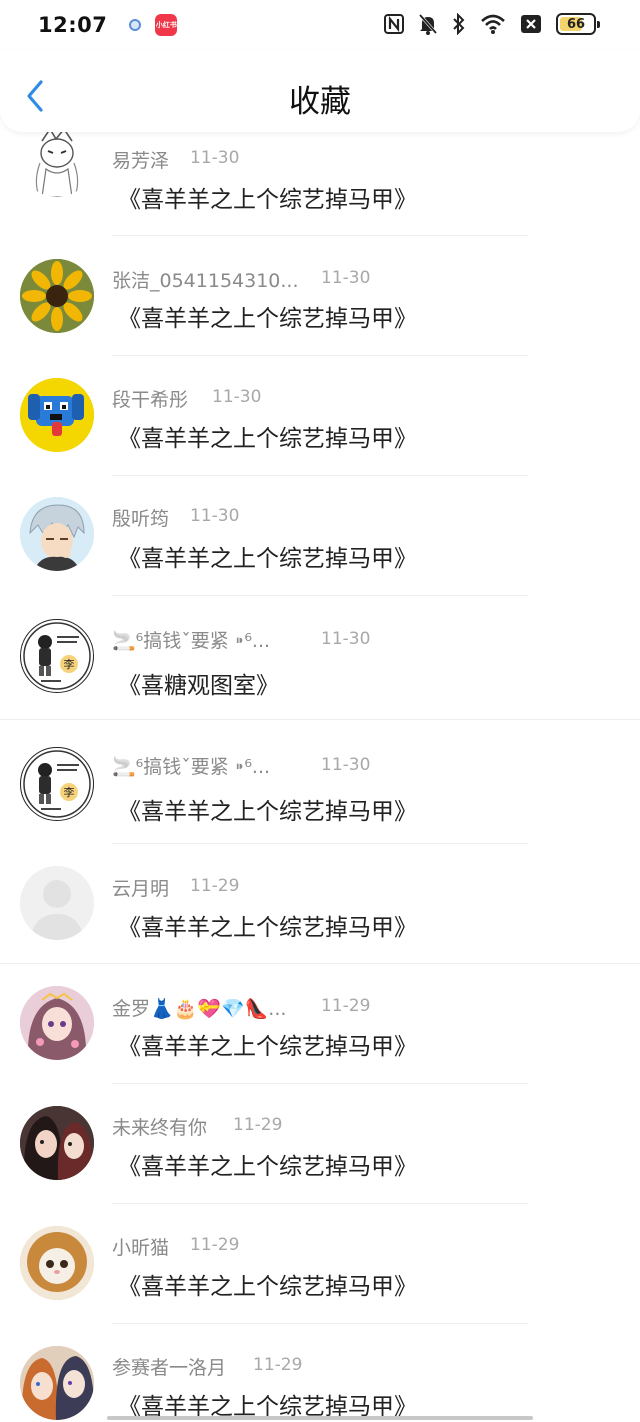 This screenshot has height=1422, width=640. I want to click on list-item: 李 🚬⁶搞钱ˇ要紧 ⁍⁶... 11-30 《喜糖观图室》, so click(320, 658).